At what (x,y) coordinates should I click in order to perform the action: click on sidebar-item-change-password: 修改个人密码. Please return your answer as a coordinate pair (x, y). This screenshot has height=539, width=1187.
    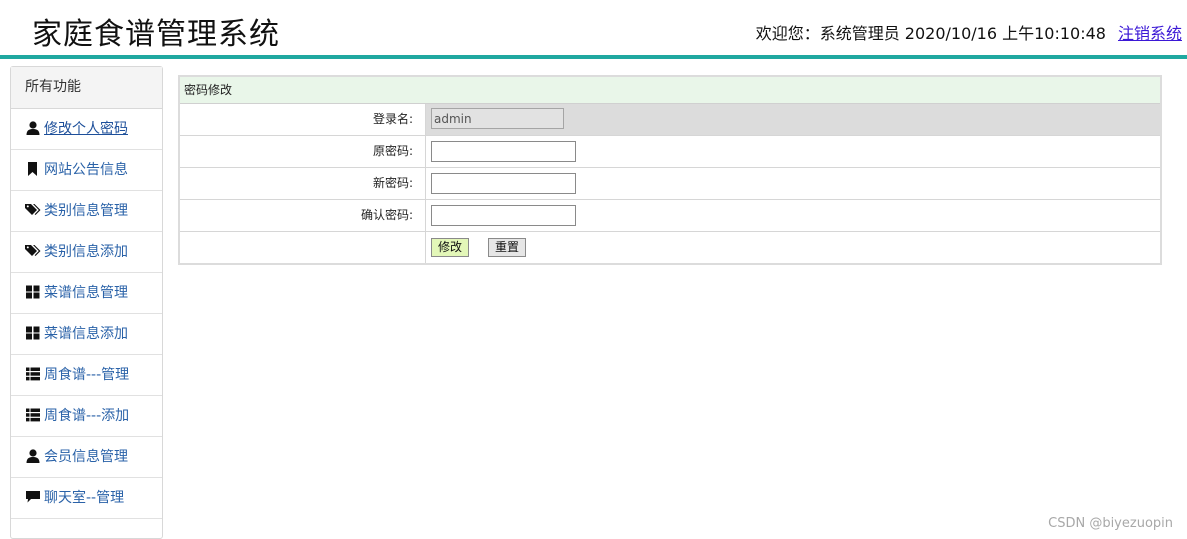
    Looking at the image, I should click on (86, 129).